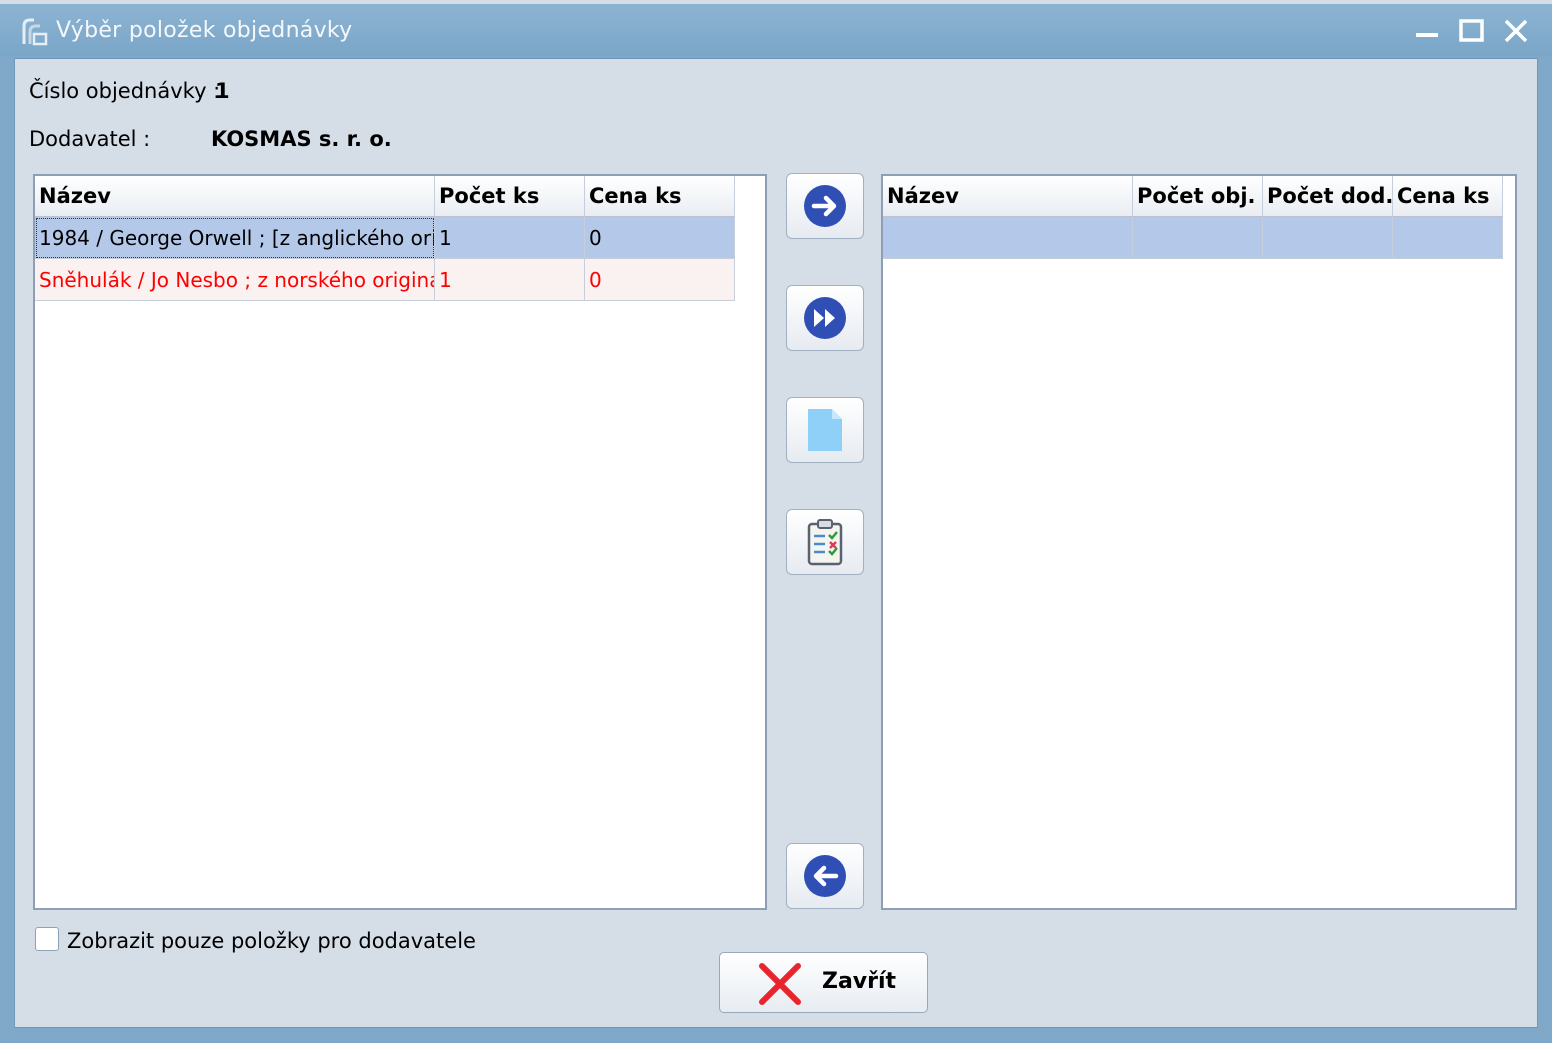 This screenshot has height=1043, width=1552. I want to click on table-row, so click(1193, 238).